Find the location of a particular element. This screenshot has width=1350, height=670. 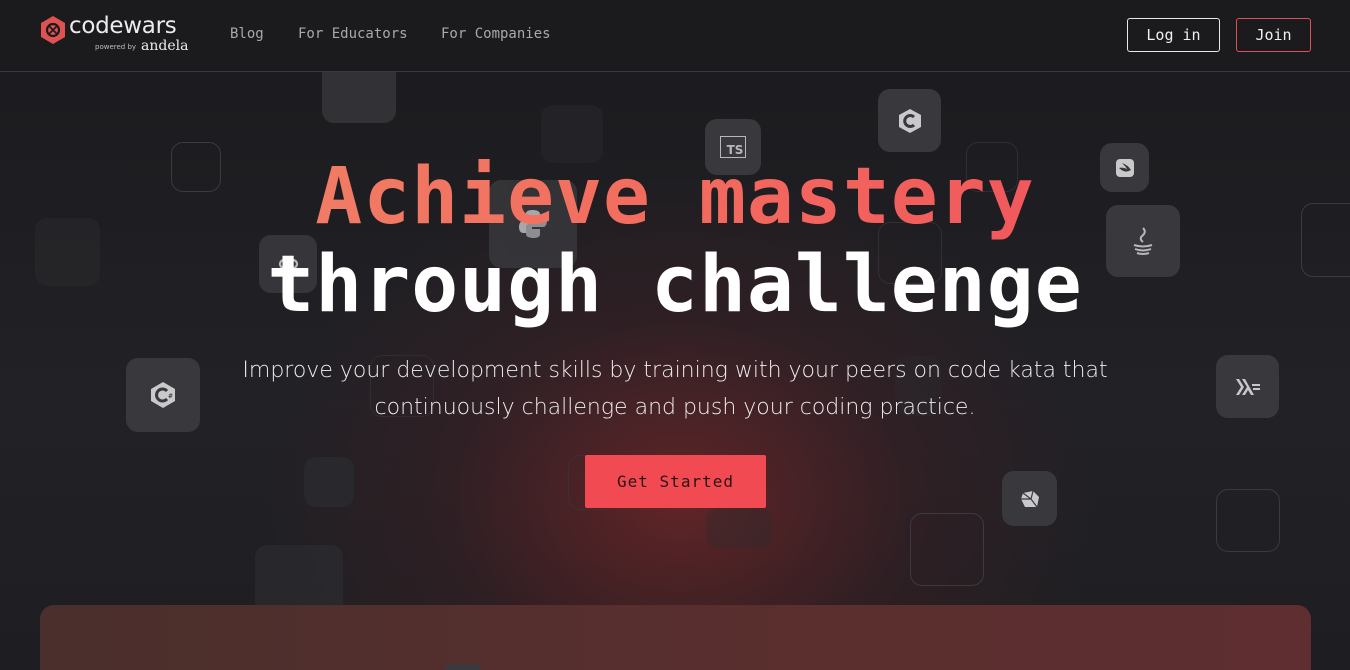

nav-link-for-companies: For Companies is located at coordinates (496, 34).